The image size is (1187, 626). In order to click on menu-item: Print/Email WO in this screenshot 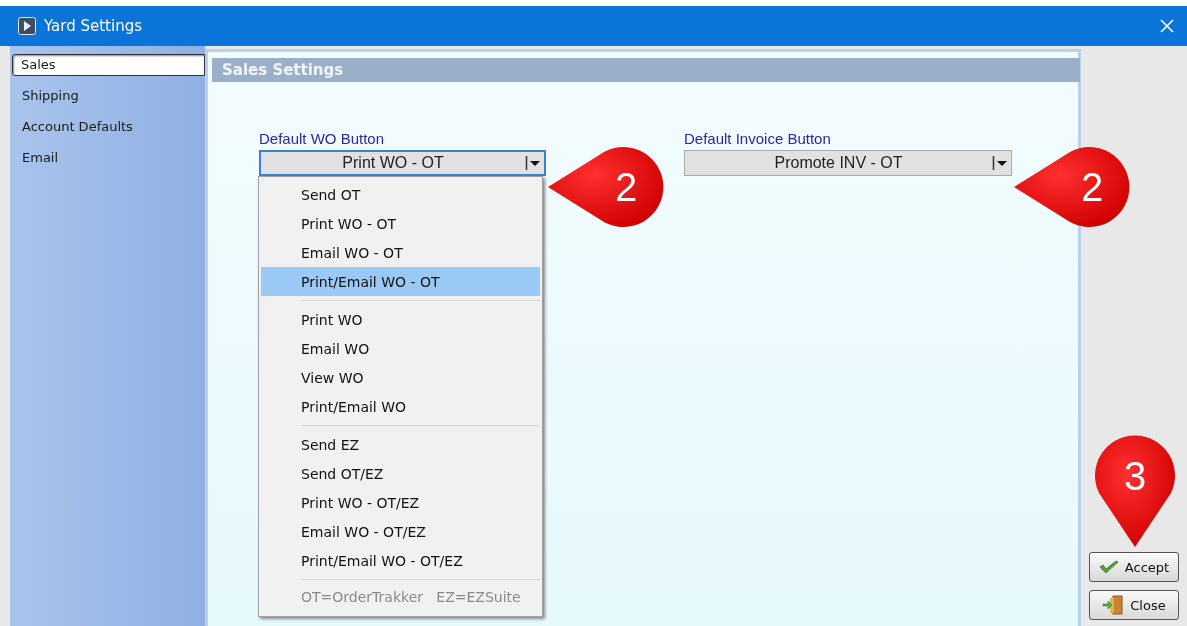, I will do `click(400, 406)`.